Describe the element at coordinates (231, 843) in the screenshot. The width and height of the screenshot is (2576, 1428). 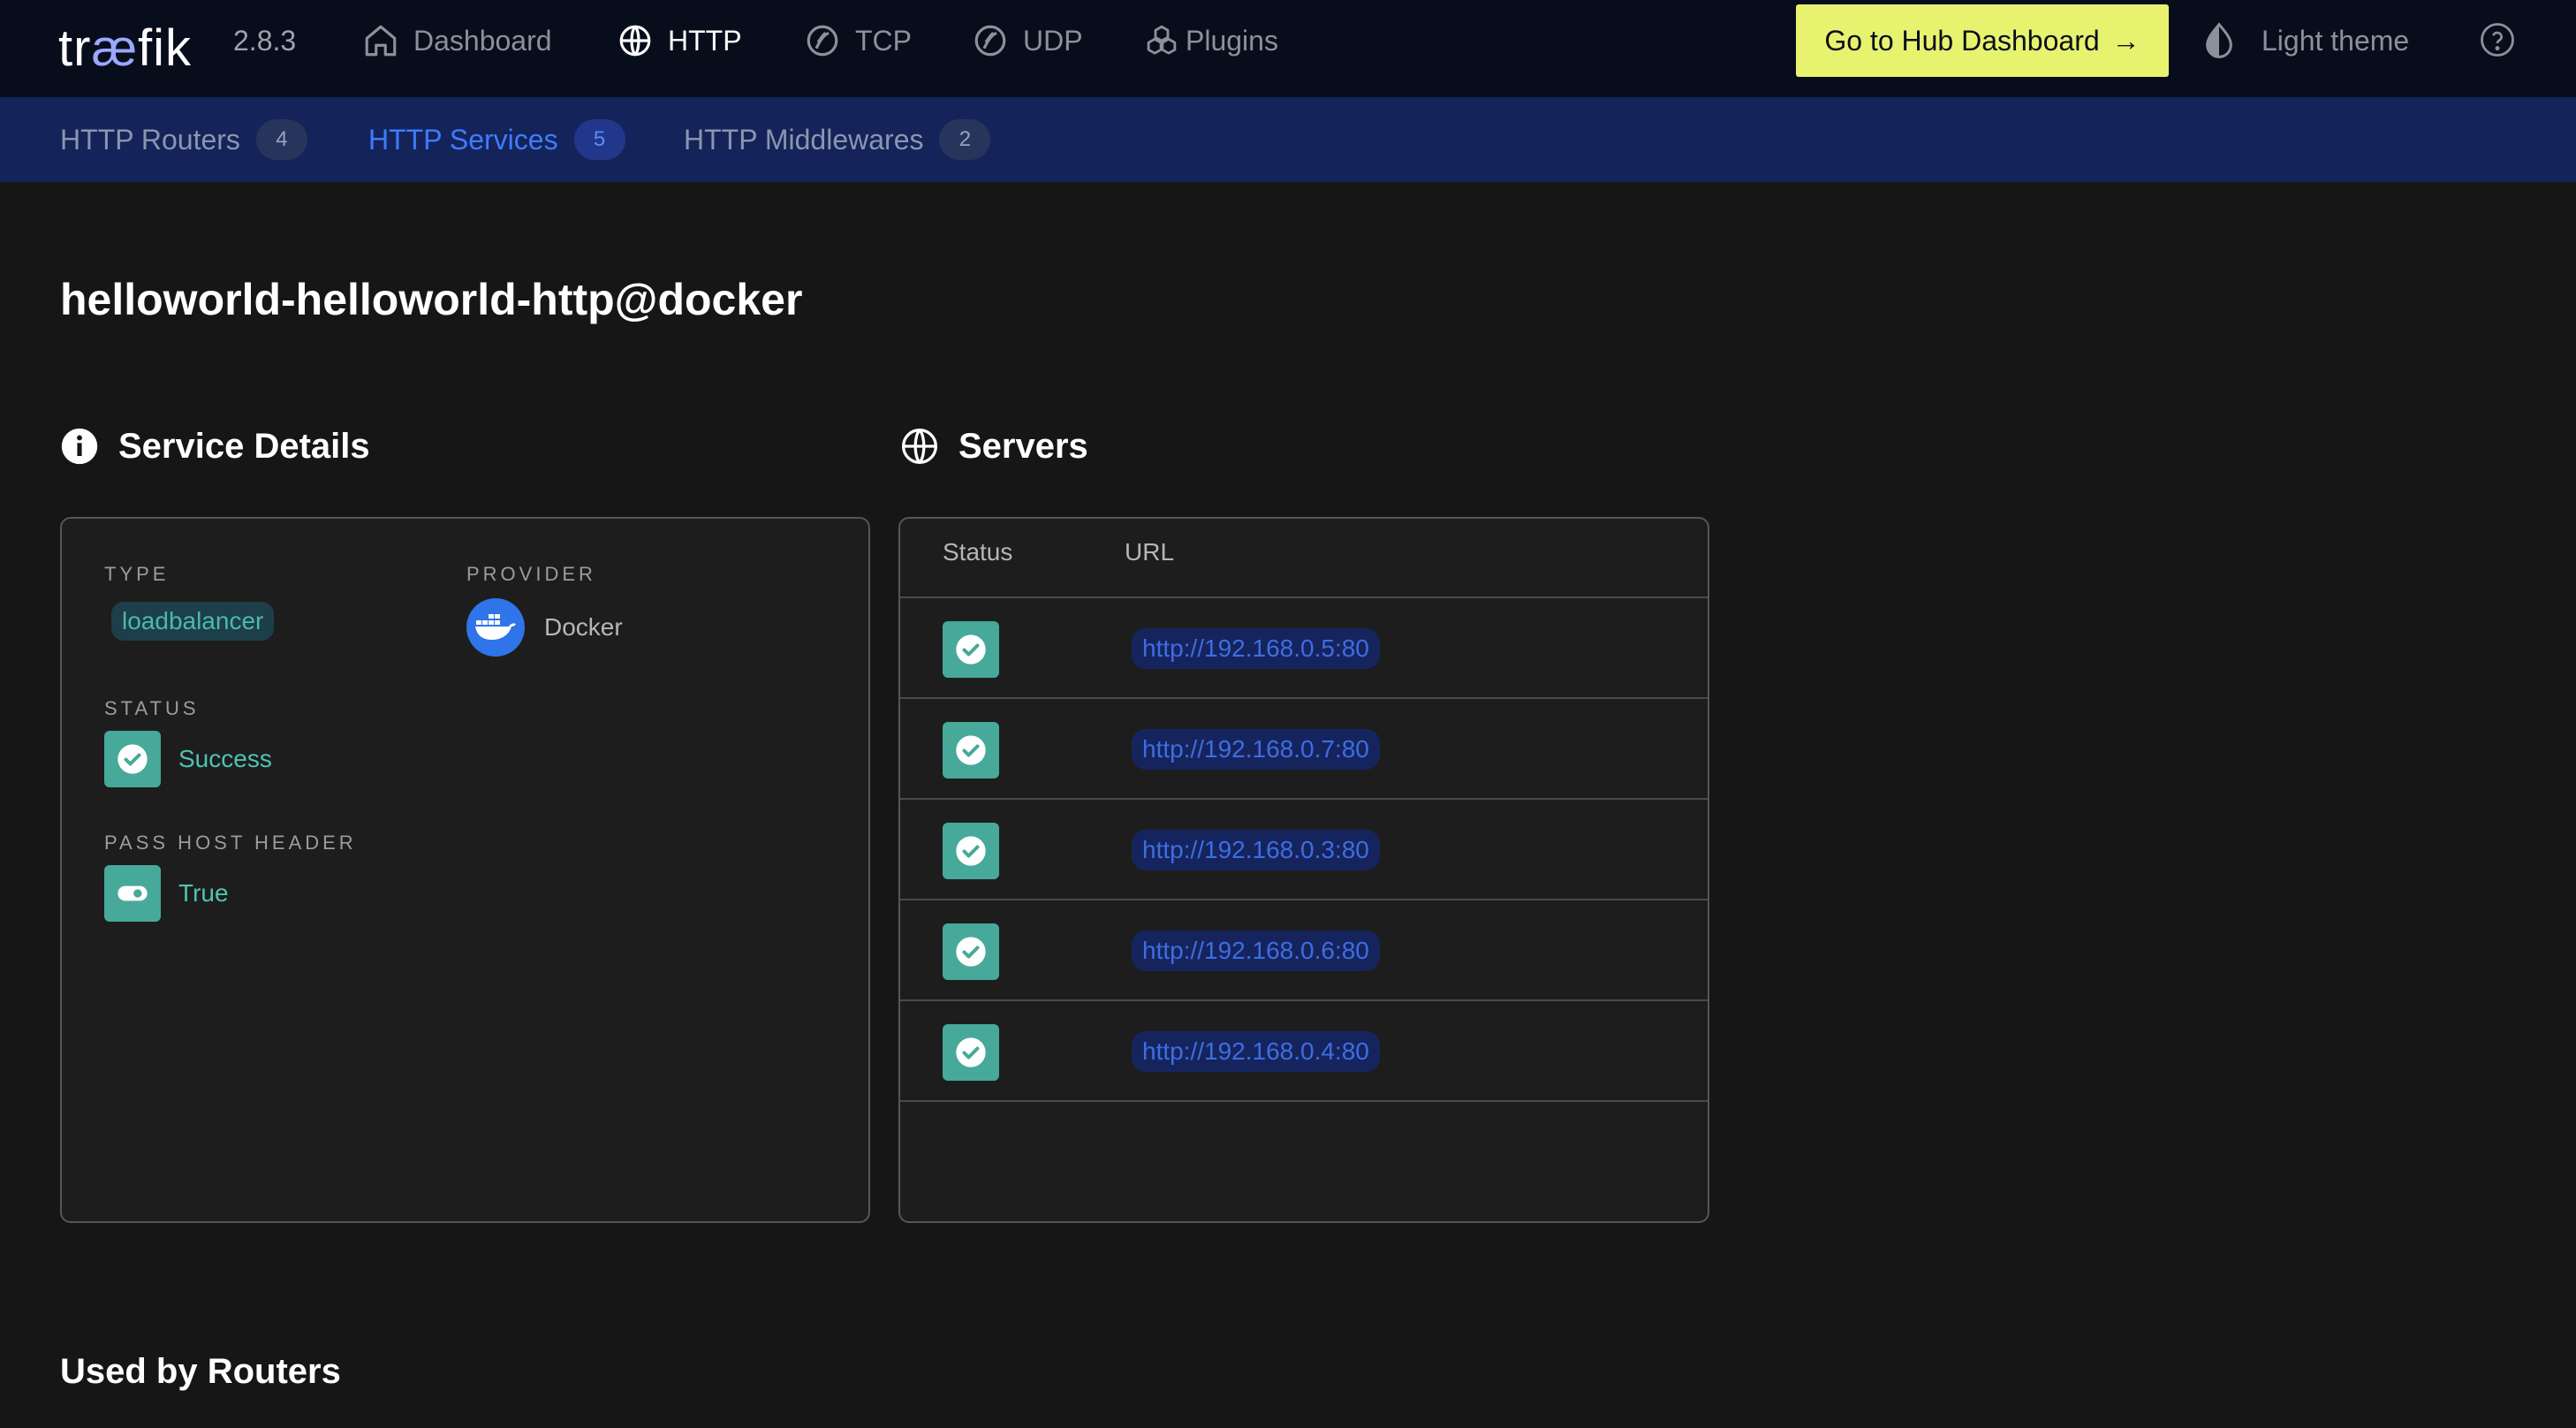
I see `pass-host-header-label: PASS HOST HEADER` at that location.